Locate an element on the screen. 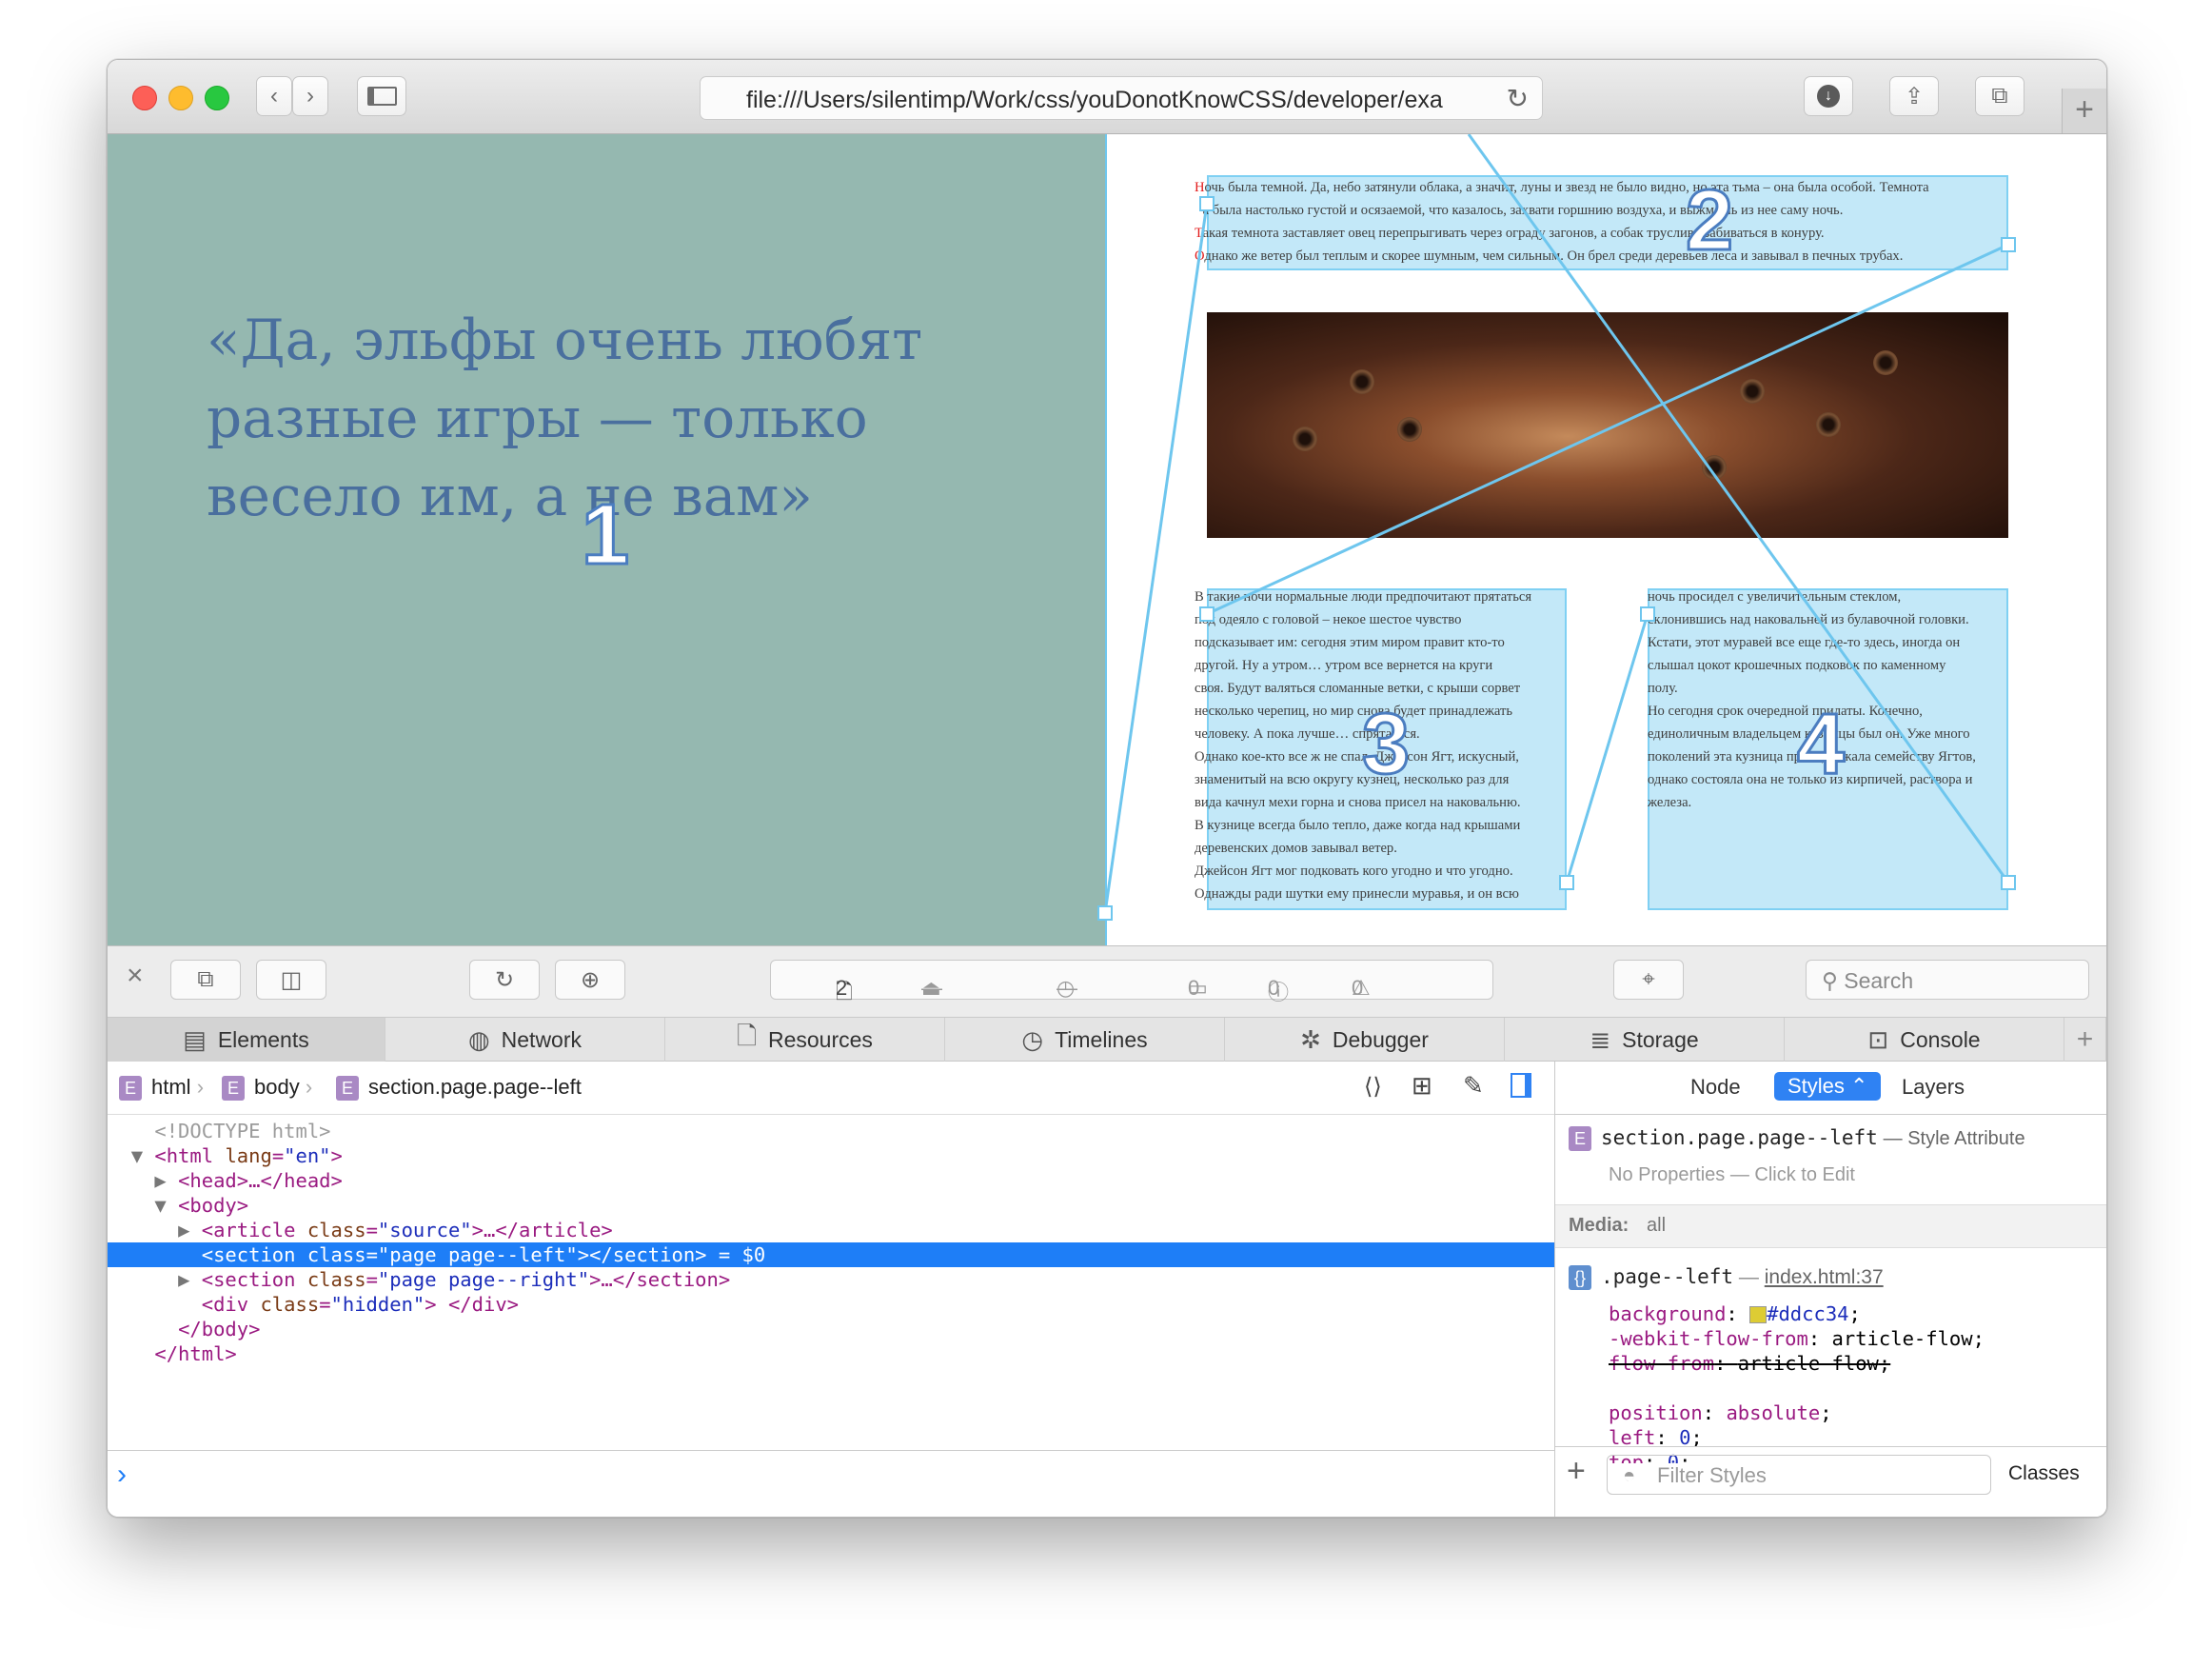  breadcrumb-html: Ehtml › is located at coordinates (161, 1088).